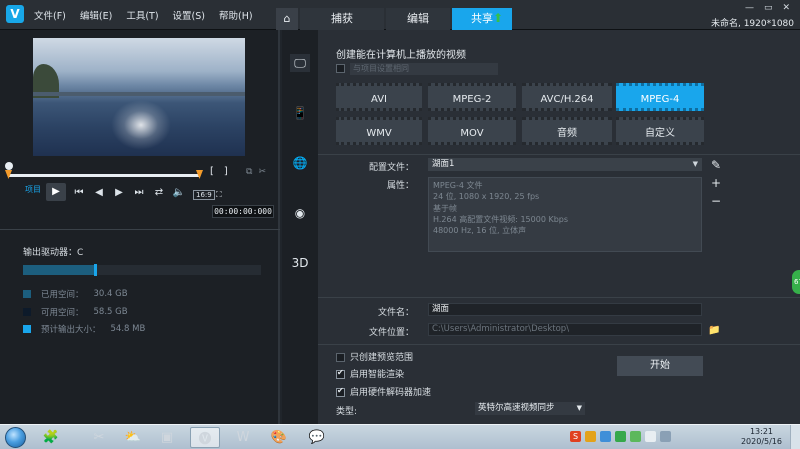  I want to click on play-button: ▶, so click(56, 192).